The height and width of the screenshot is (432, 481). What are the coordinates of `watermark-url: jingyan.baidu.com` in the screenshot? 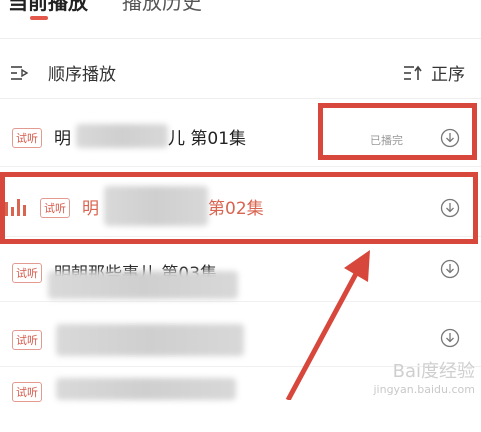 It's located at (424, 389).